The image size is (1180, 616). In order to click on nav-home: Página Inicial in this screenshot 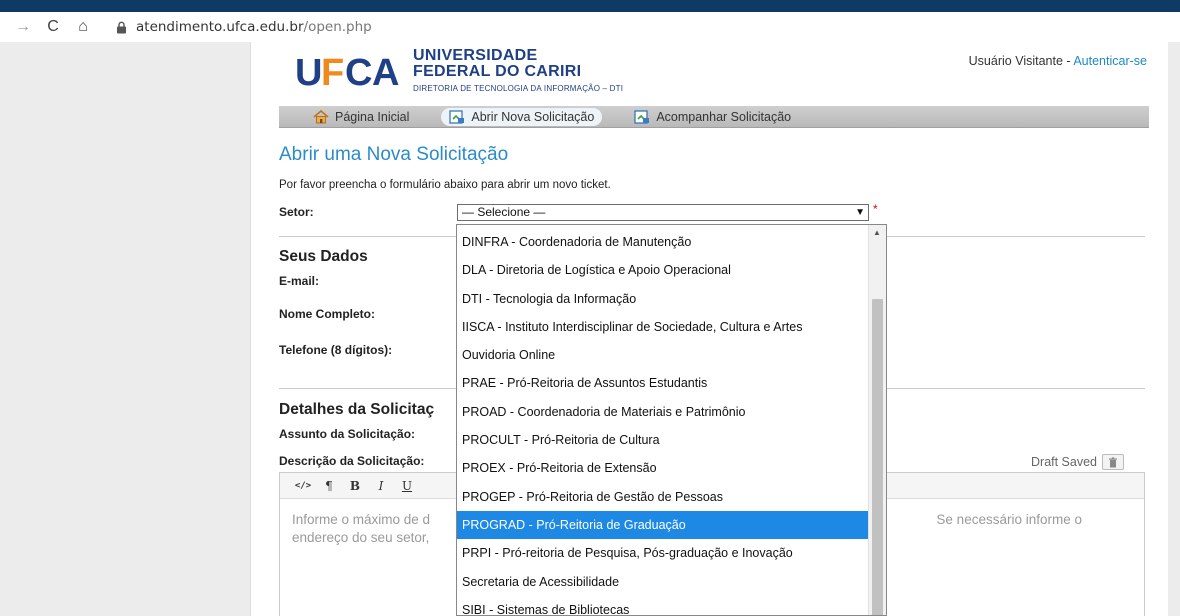, I will do `click(361, 117)`.